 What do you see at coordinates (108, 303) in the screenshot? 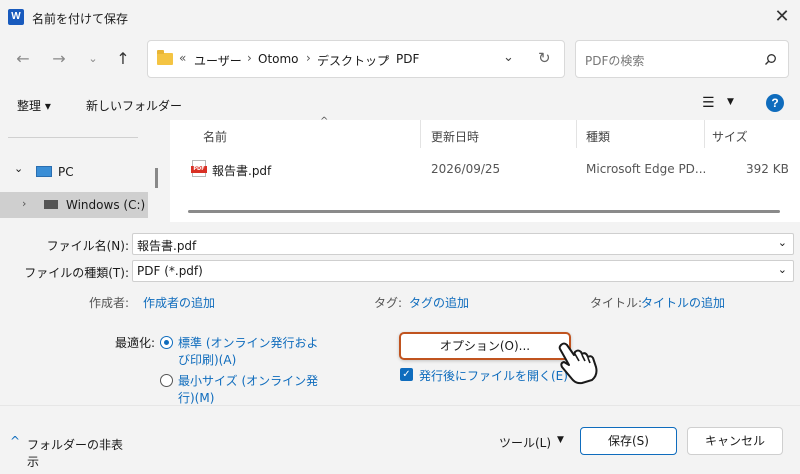
I see `author-label: 作成者:` at bounding box center [108, 303].